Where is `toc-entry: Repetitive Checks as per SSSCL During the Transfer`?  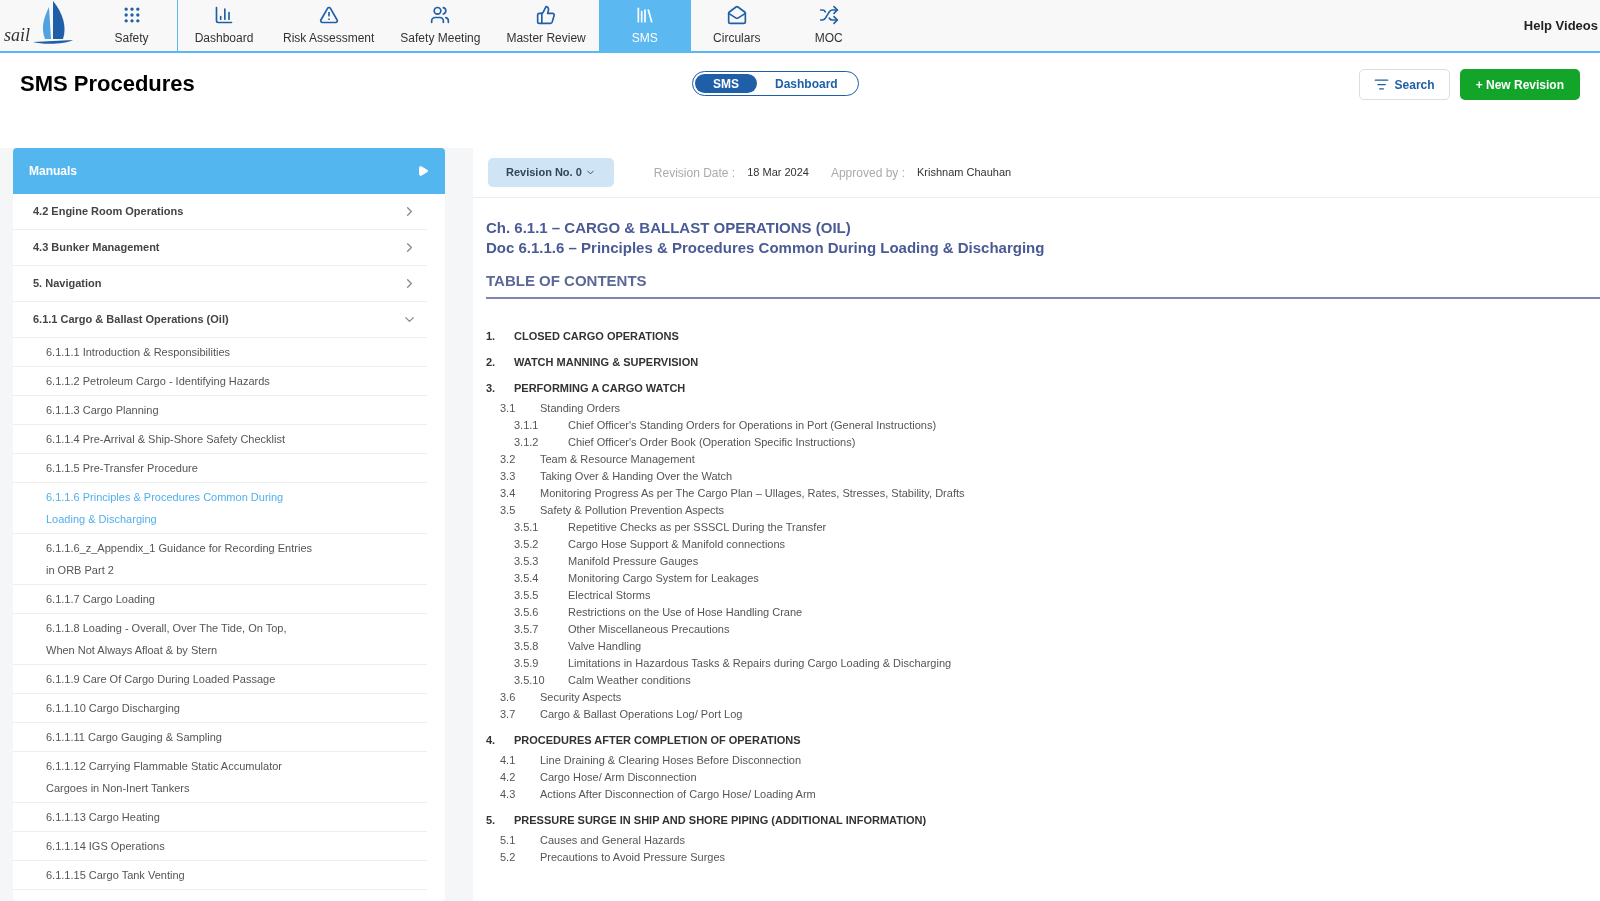 toc-entry: Repetitive Checks as per SSSCL During the Transfer is located at coordinates (697, 527).